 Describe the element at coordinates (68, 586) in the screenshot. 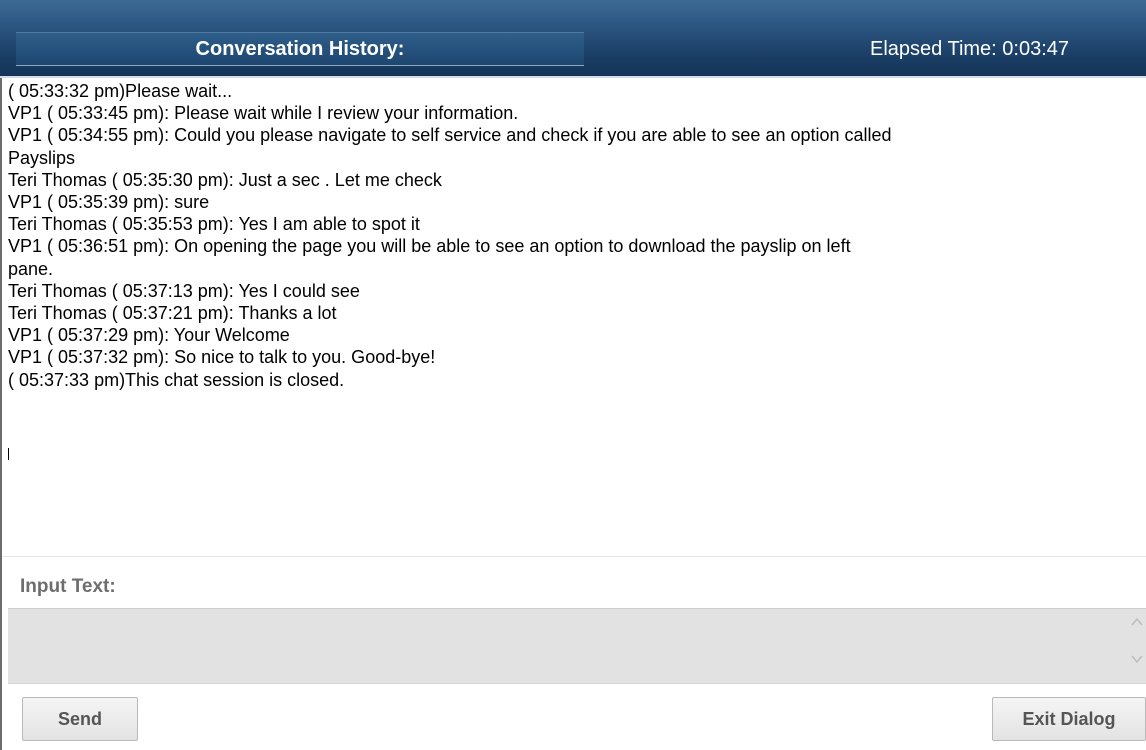

I see `input-text-label: Input Text:` at that location.